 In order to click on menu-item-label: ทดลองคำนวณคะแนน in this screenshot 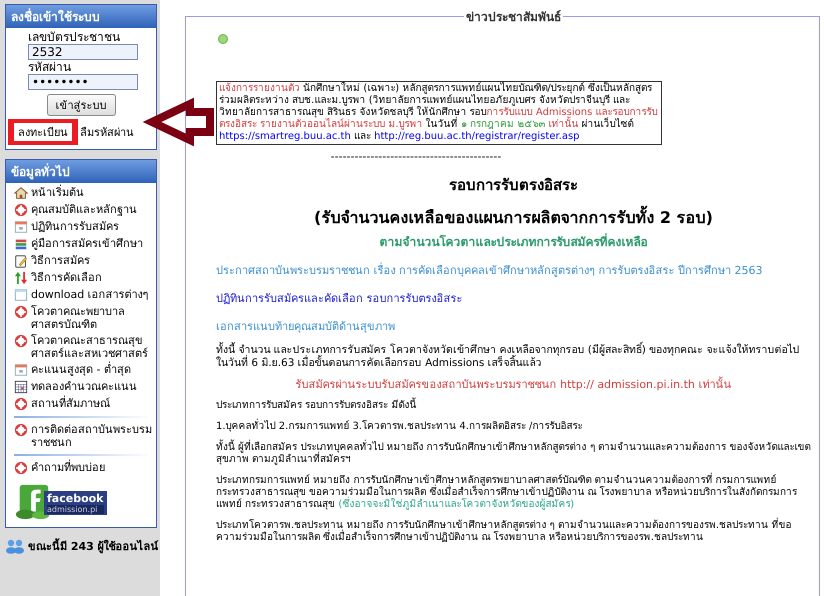, I will do `click(84, 386)`.